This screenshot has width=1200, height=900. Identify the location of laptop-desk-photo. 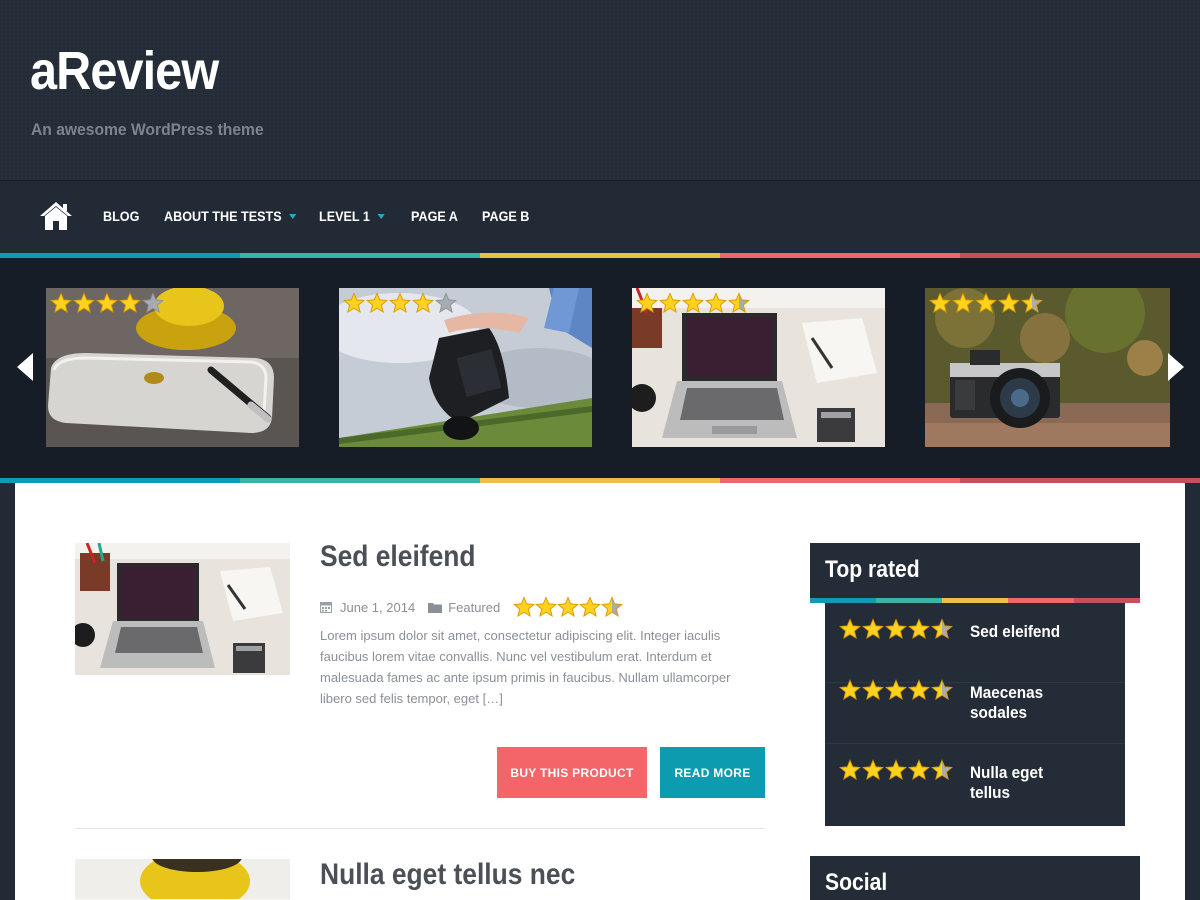
(182, 609).